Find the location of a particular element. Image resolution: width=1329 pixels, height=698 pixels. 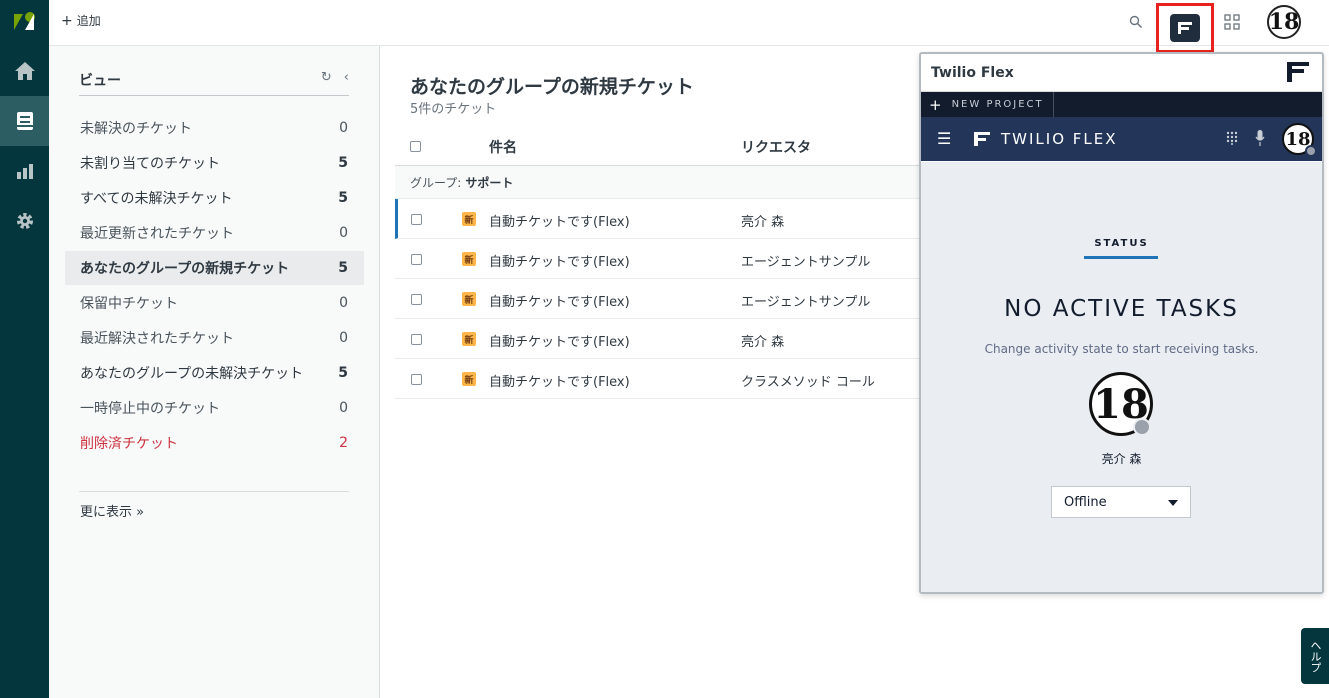

top-bar: + 追加 18 is located at coordinates (689, 26).